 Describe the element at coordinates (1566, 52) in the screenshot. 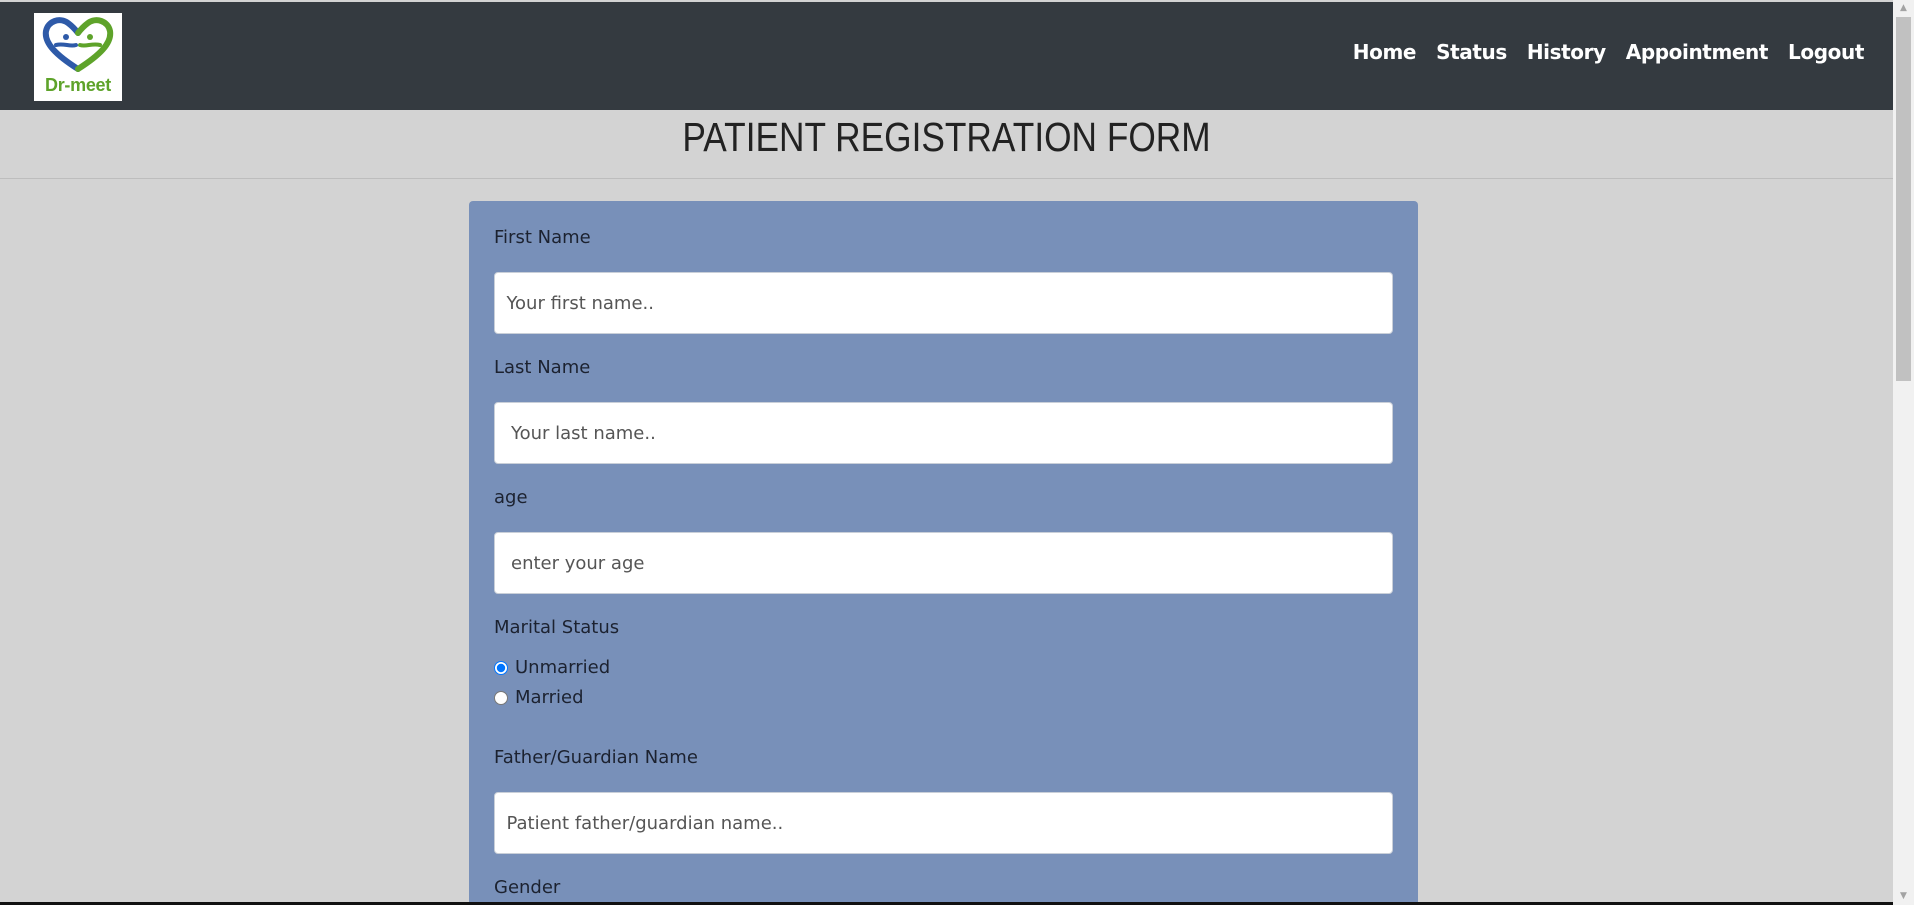

I see `nav-history: History` at that location.